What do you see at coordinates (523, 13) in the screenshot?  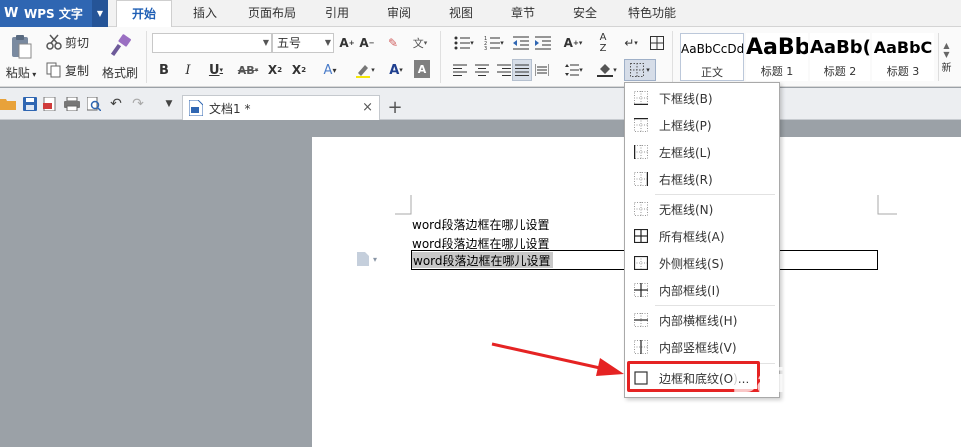 I see `tab-section: 章节` at bounding box center [523, 13].